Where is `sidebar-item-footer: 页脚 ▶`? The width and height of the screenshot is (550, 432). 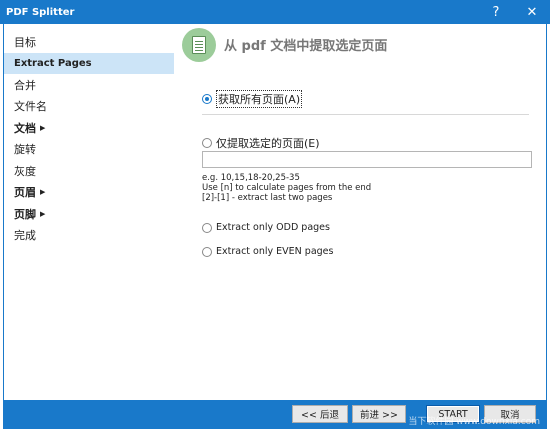
sidebar-item-footer: 页脚 ▶ is located at coordinates (89, 214).